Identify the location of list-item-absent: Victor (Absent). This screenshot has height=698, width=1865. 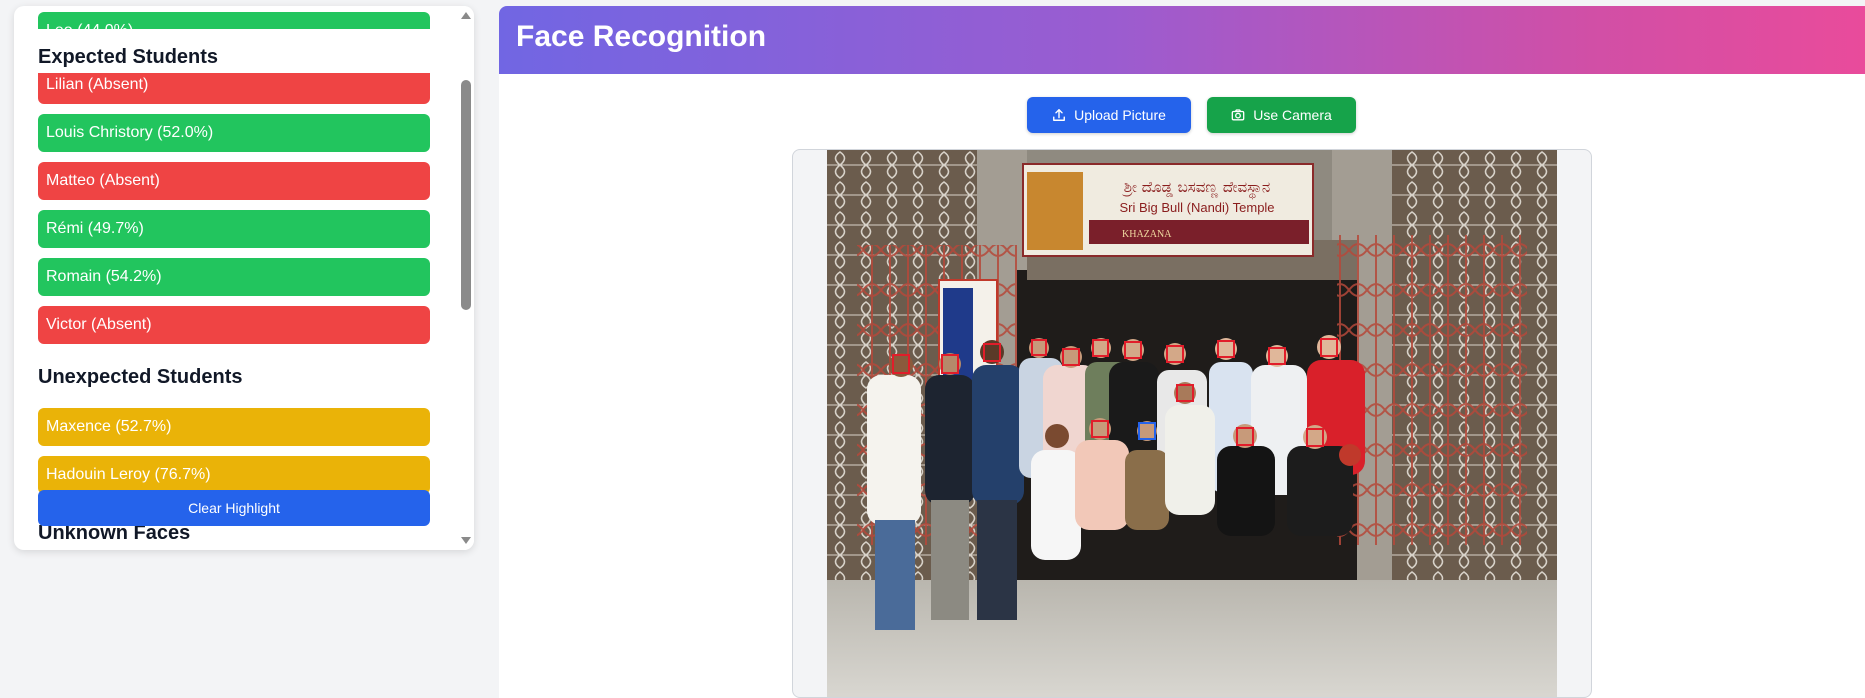
(234, 325).